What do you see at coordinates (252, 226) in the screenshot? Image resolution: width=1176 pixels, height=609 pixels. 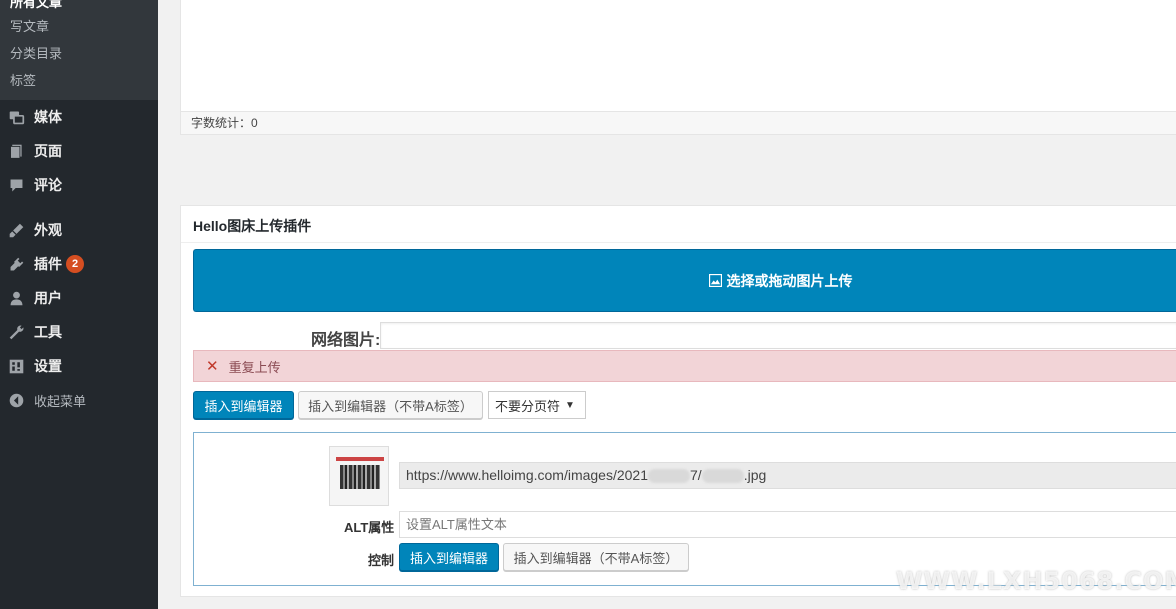 I see `metabox-title: Hello图床上传插件` at bounding box center [252, 226].